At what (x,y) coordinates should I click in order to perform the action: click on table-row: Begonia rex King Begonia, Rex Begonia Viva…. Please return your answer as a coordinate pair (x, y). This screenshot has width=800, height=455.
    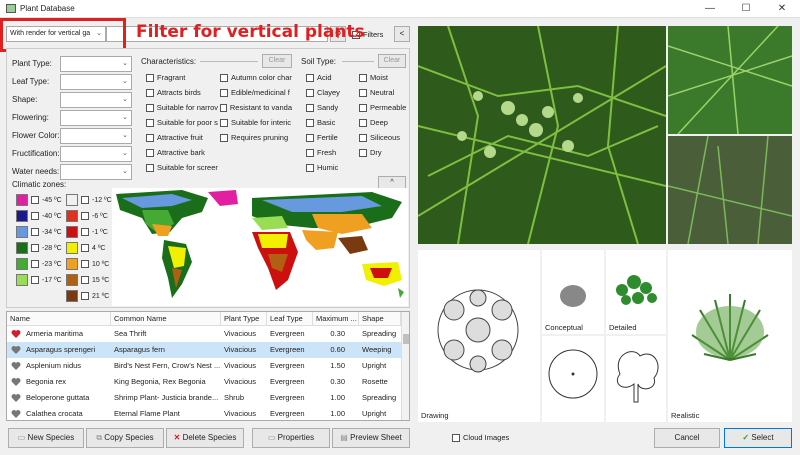
    Looking at the image, I should click on (204, 382).